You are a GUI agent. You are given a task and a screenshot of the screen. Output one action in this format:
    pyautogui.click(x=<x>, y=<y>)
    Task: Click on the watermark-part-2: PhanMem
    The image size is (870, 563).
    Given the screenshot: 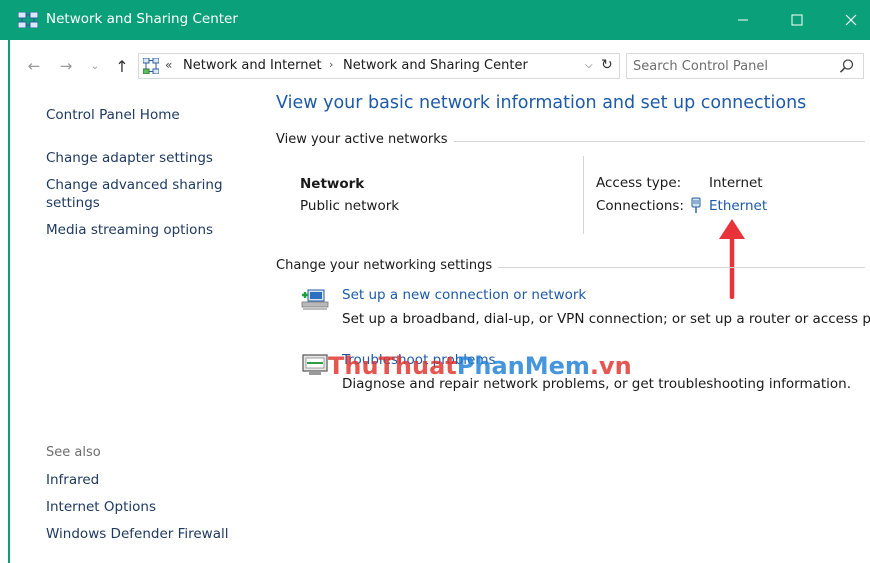 What is the action you would take?
    pyautogui.click(x=523, y=366)
    